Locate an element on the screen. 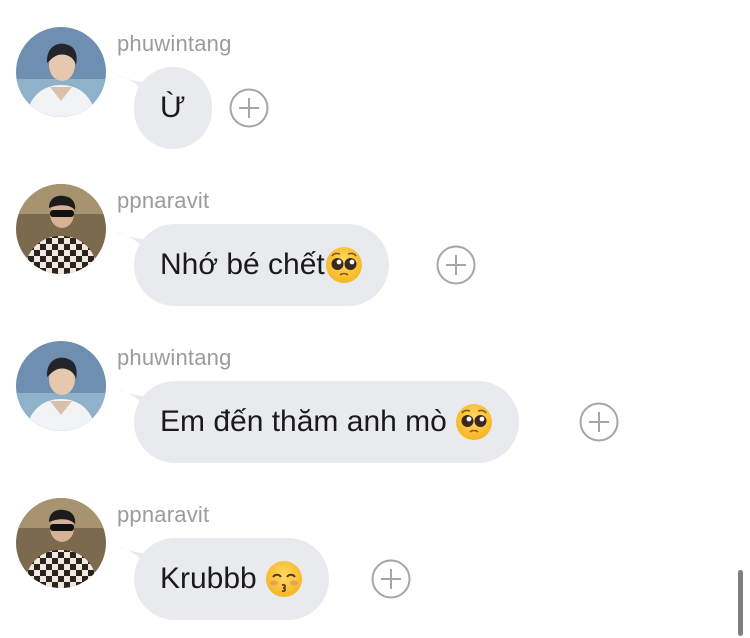  message-bubble: Krubbb is located at coordinates (232, 579).